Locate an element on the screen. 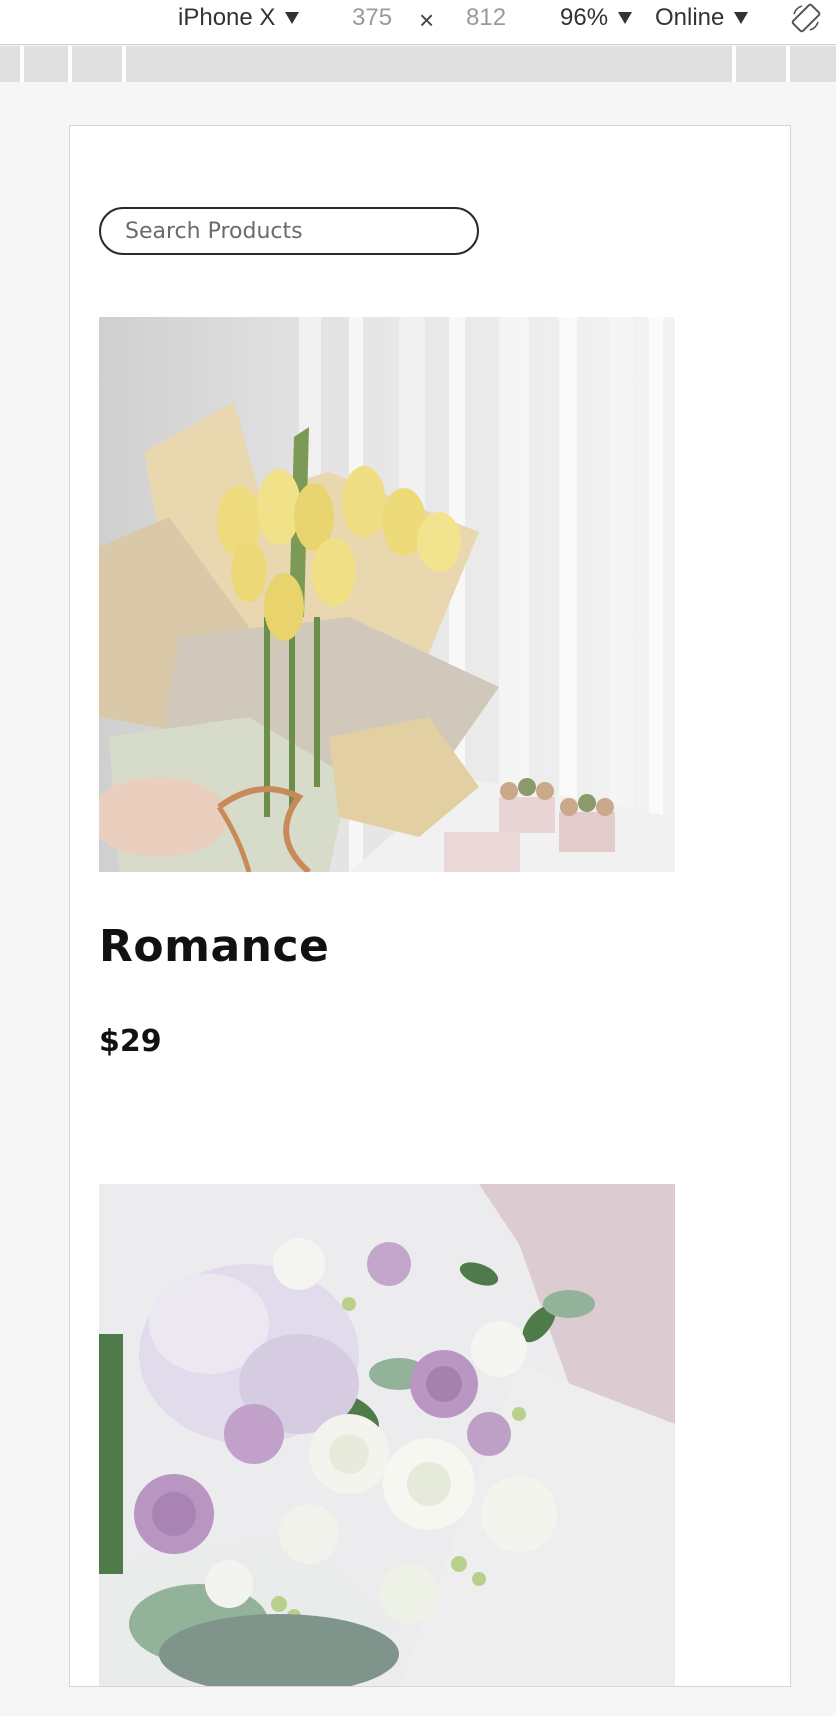 This screenshot has width=836, height=1716. network-select: Online is located at coordinates (702, 18).